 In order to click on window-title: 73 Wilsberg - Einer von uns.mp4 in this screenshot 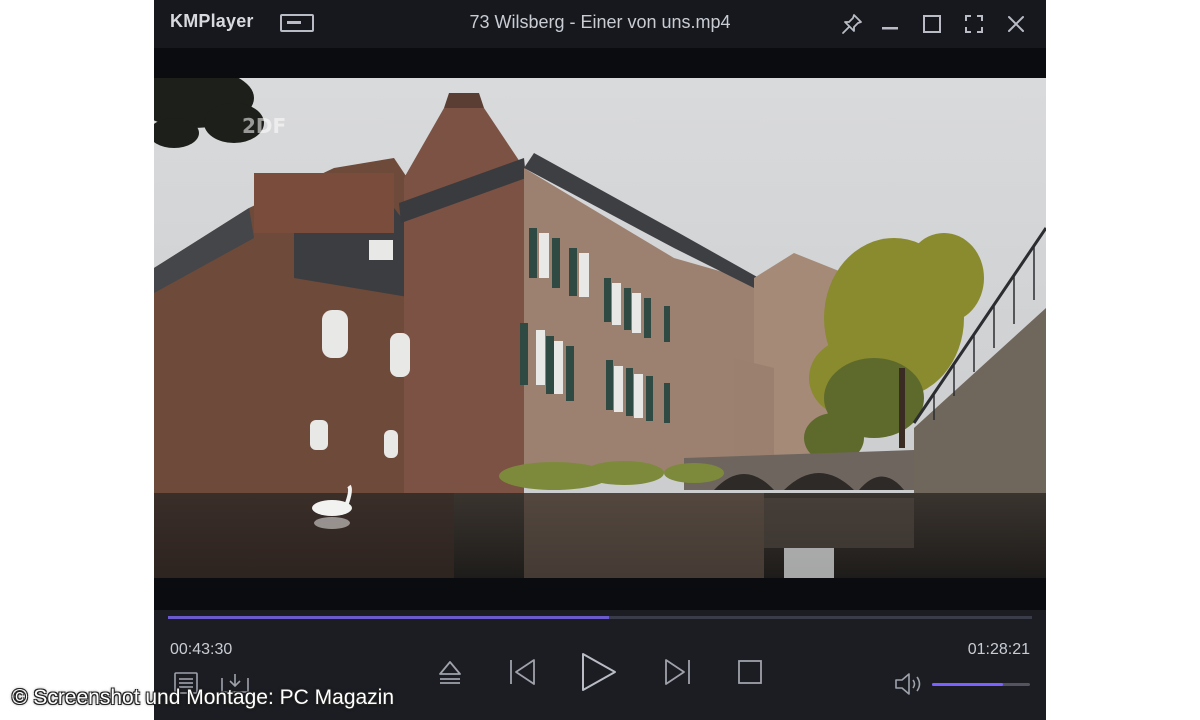, I will do `click(600, 22)`.